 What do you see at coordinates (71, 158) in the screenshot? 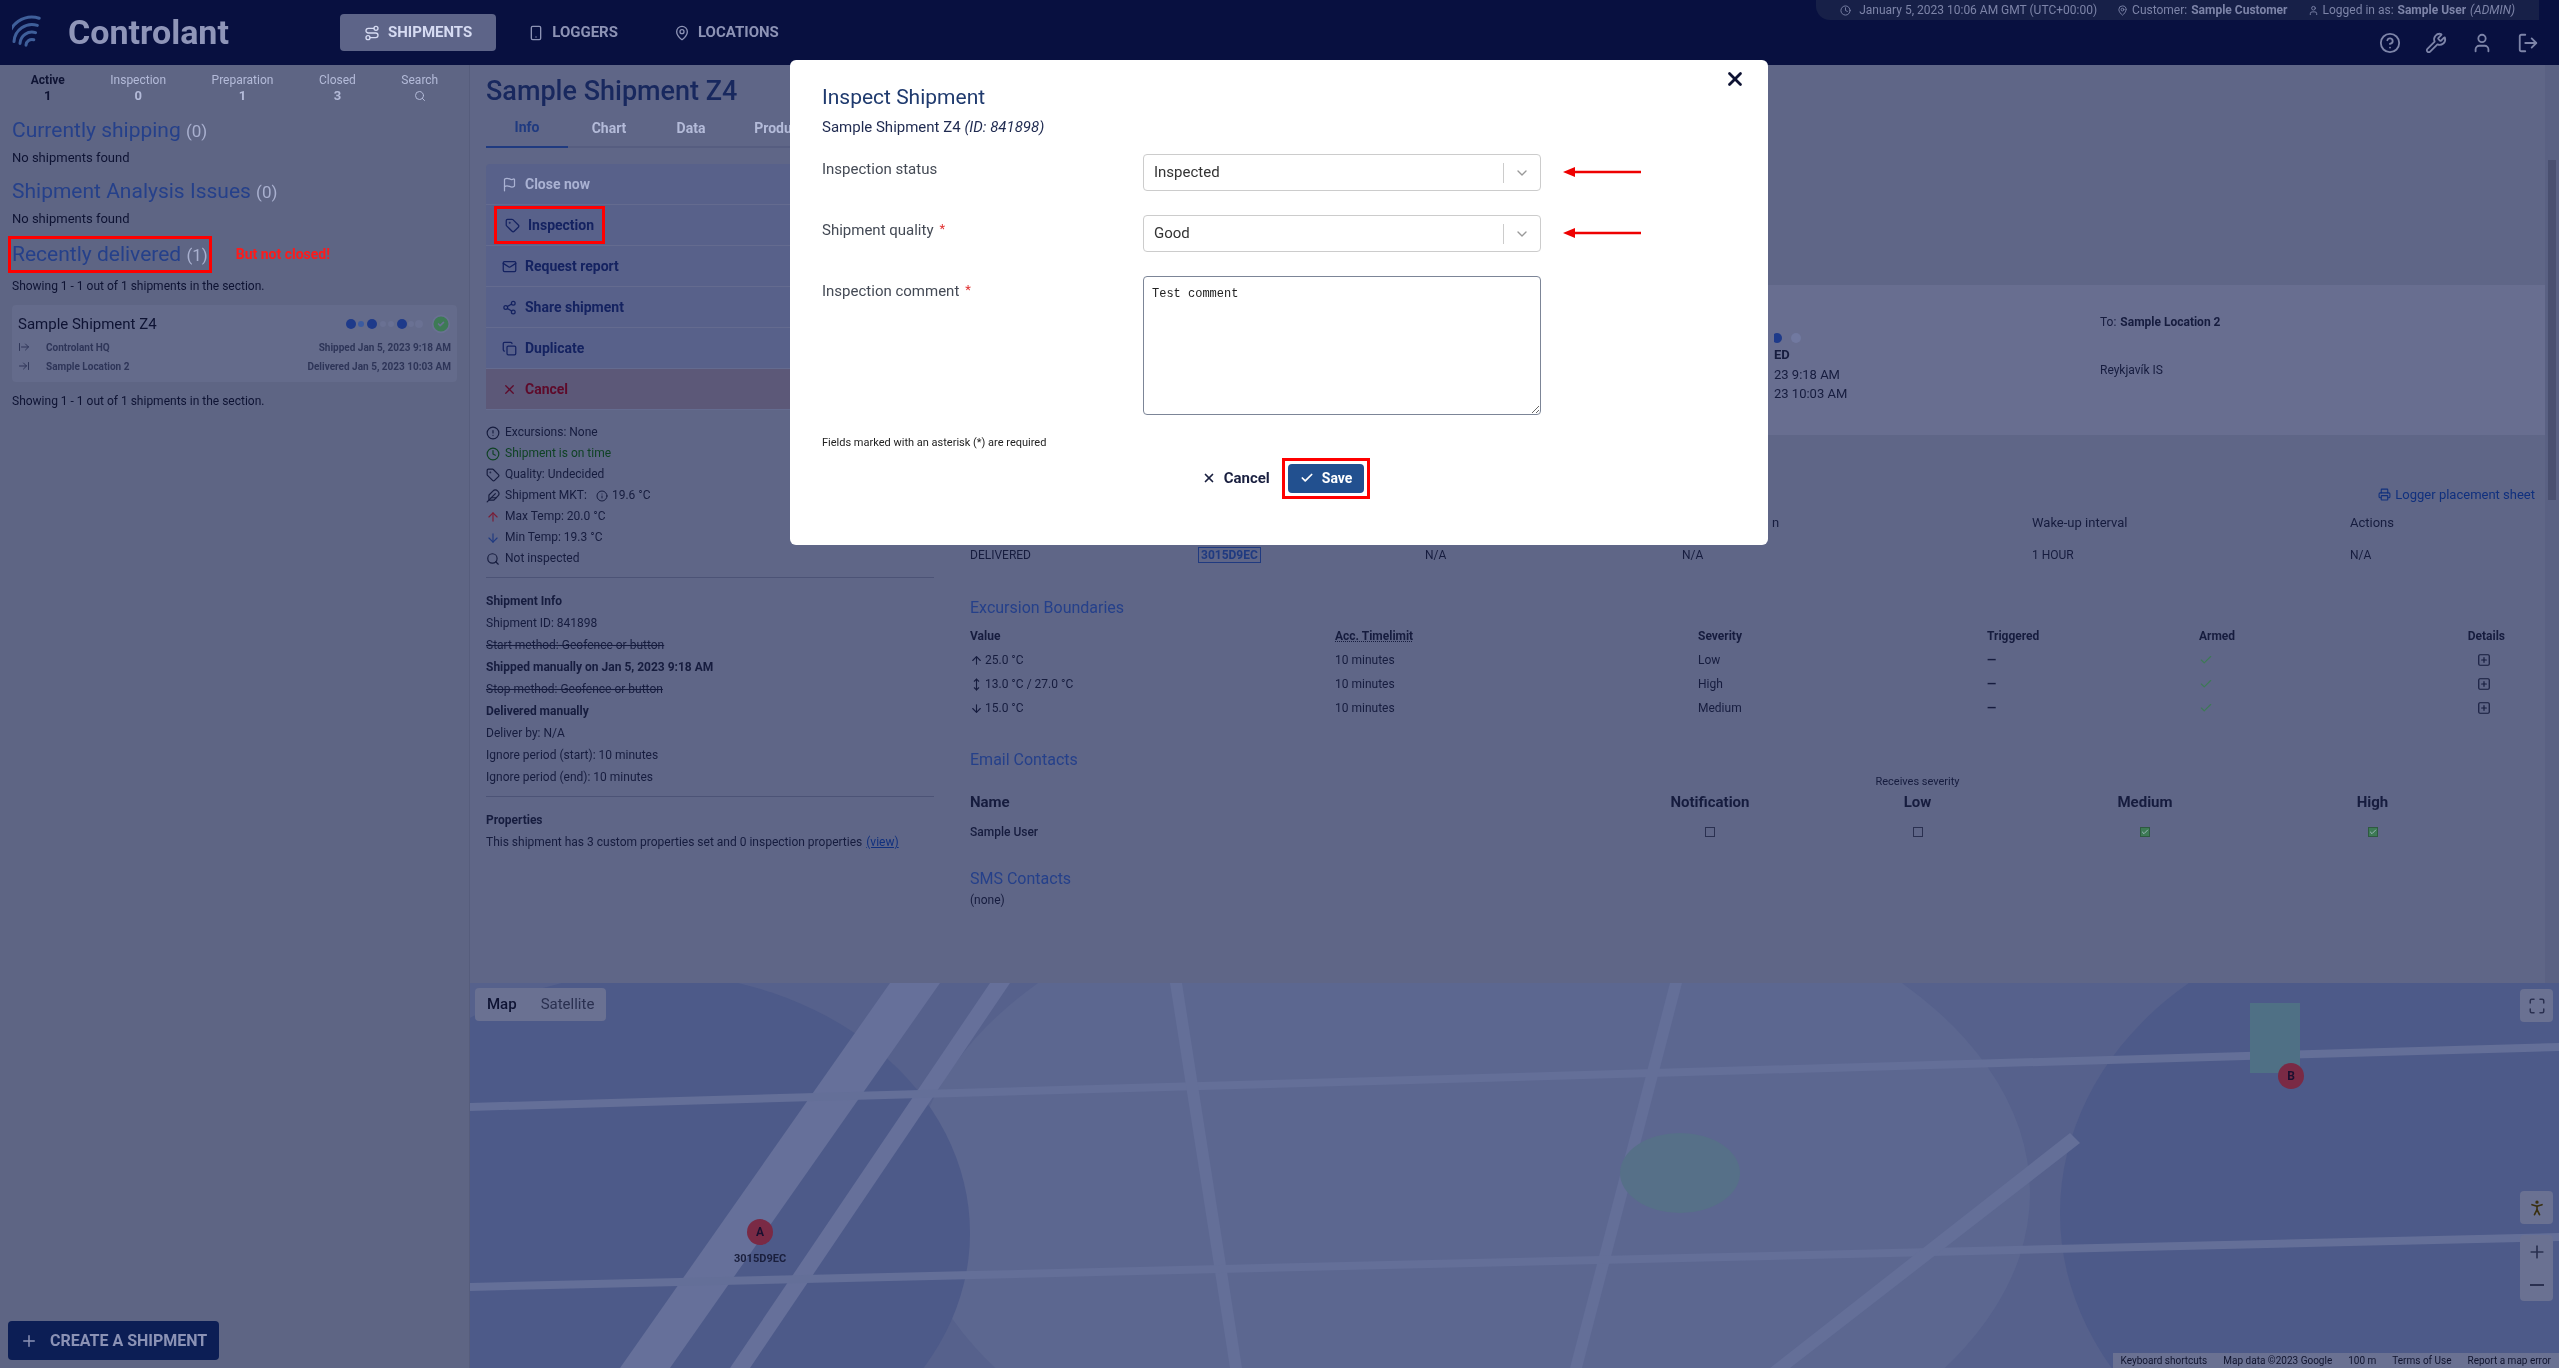
I see `empty-message: No shipments found` at bounding box center [71, 158].